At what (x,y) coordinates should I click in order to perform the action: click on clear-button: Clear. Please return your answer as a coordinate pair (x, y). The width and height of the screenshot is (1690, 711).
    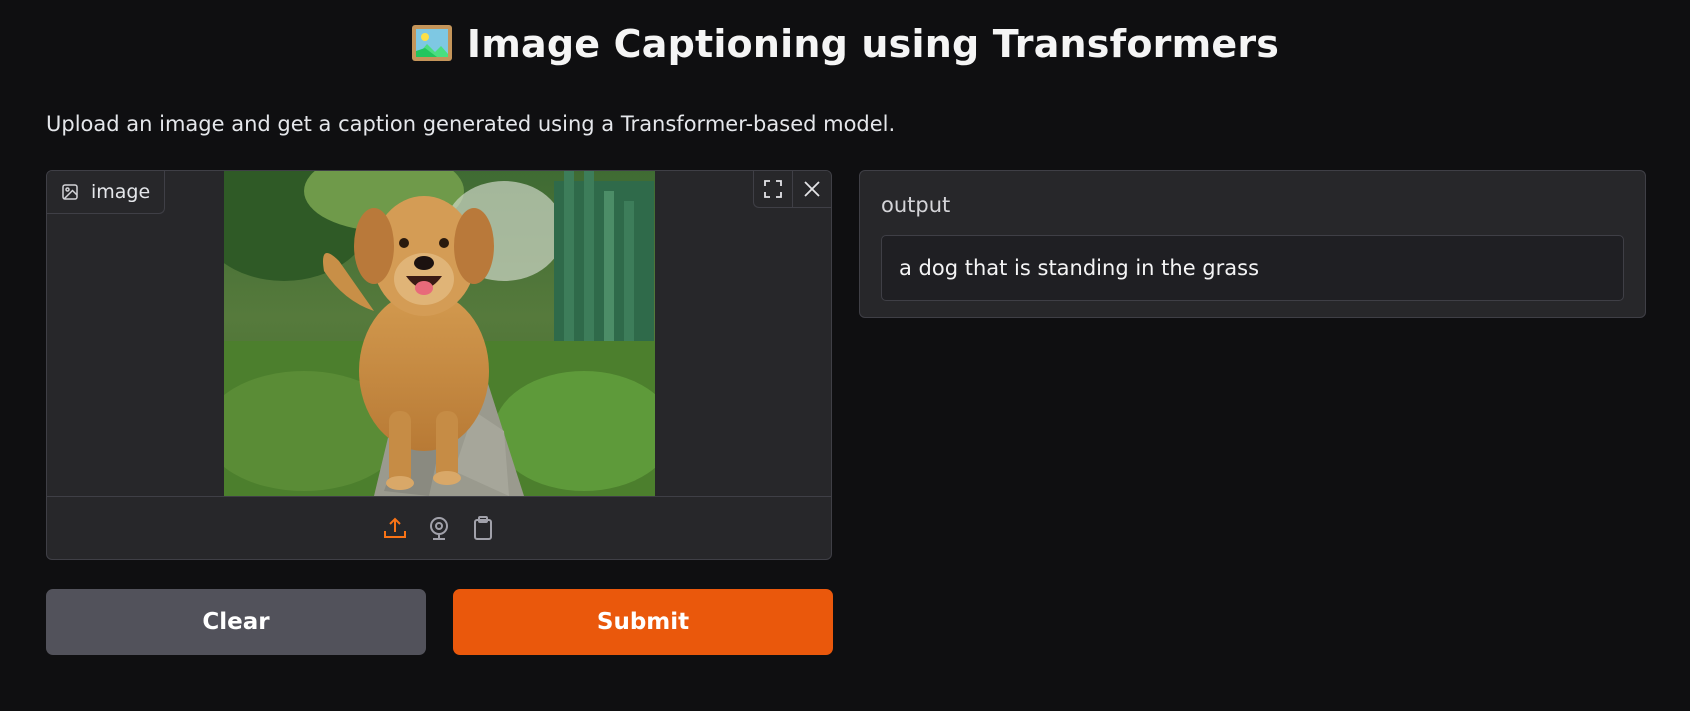
    Looking at the image, I should click on (236, 622).